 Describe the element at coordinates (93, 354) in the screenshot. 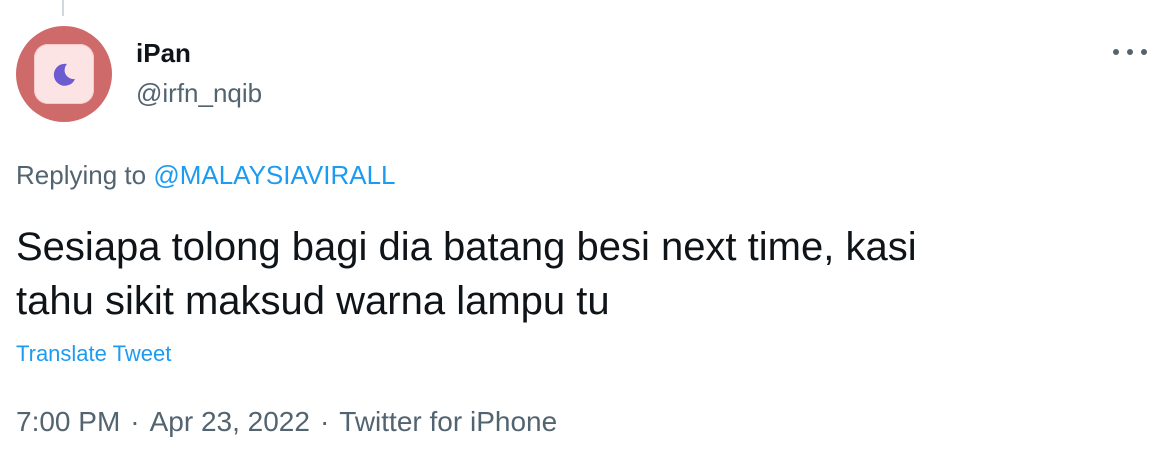

I see `translate-tweet-link: Translate Tweet` at that location.